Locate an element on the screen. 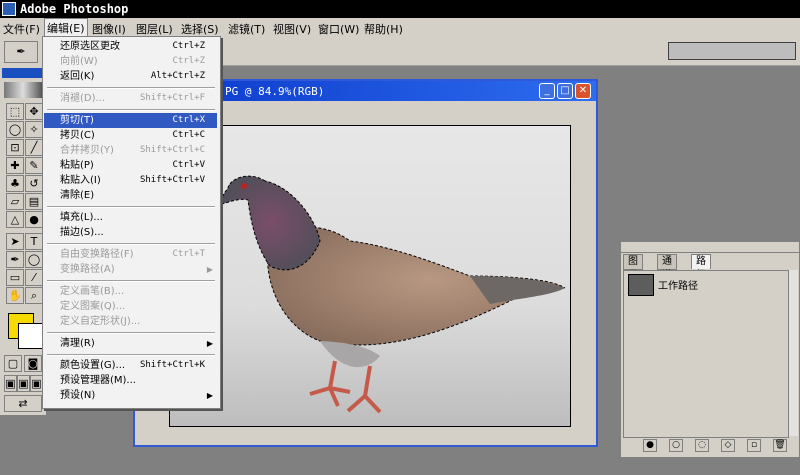 This screenshot has height=475, width=800. maximize-icon: □ is located at coordinates (565, 91).